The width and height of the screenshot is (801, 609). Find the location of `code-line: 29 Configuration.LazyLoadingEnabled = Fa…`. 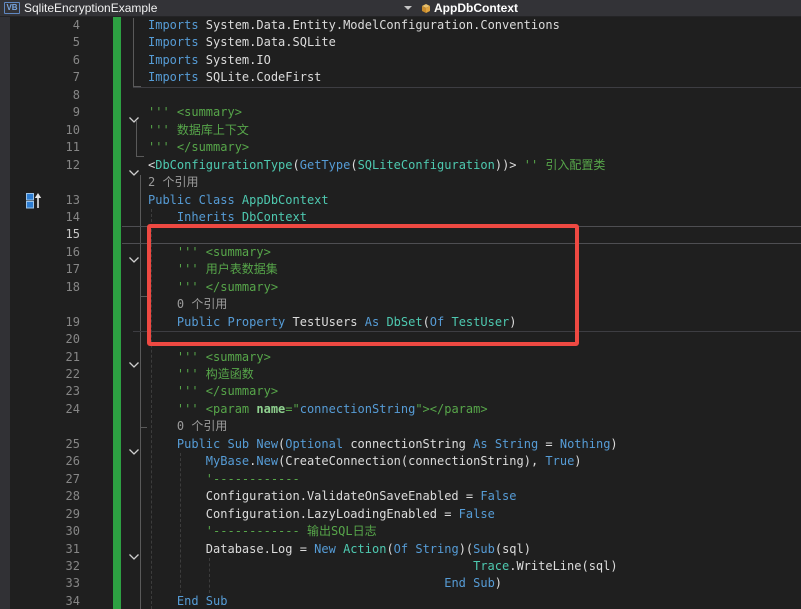

code-line: 29 Configuration.LazyLoadingEnabled = Fa… is located at coordinates (400, 514).